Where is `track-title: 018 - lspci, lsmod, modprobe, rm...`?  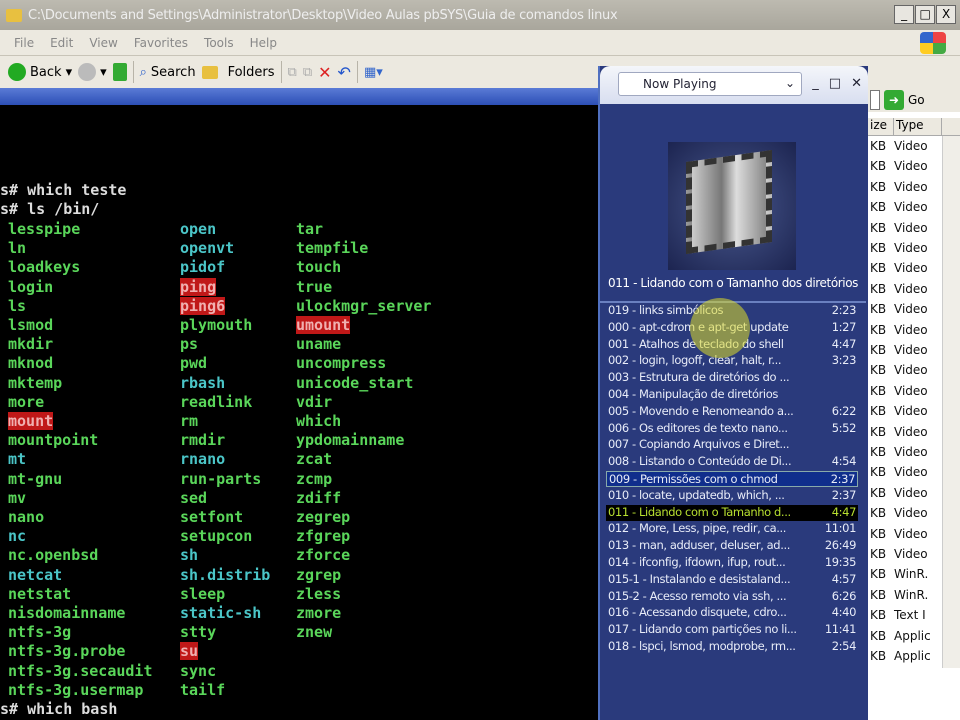
track-title: 018 - lspci, lsmod, modprobe, rm... is located at coordinates (702, 646).